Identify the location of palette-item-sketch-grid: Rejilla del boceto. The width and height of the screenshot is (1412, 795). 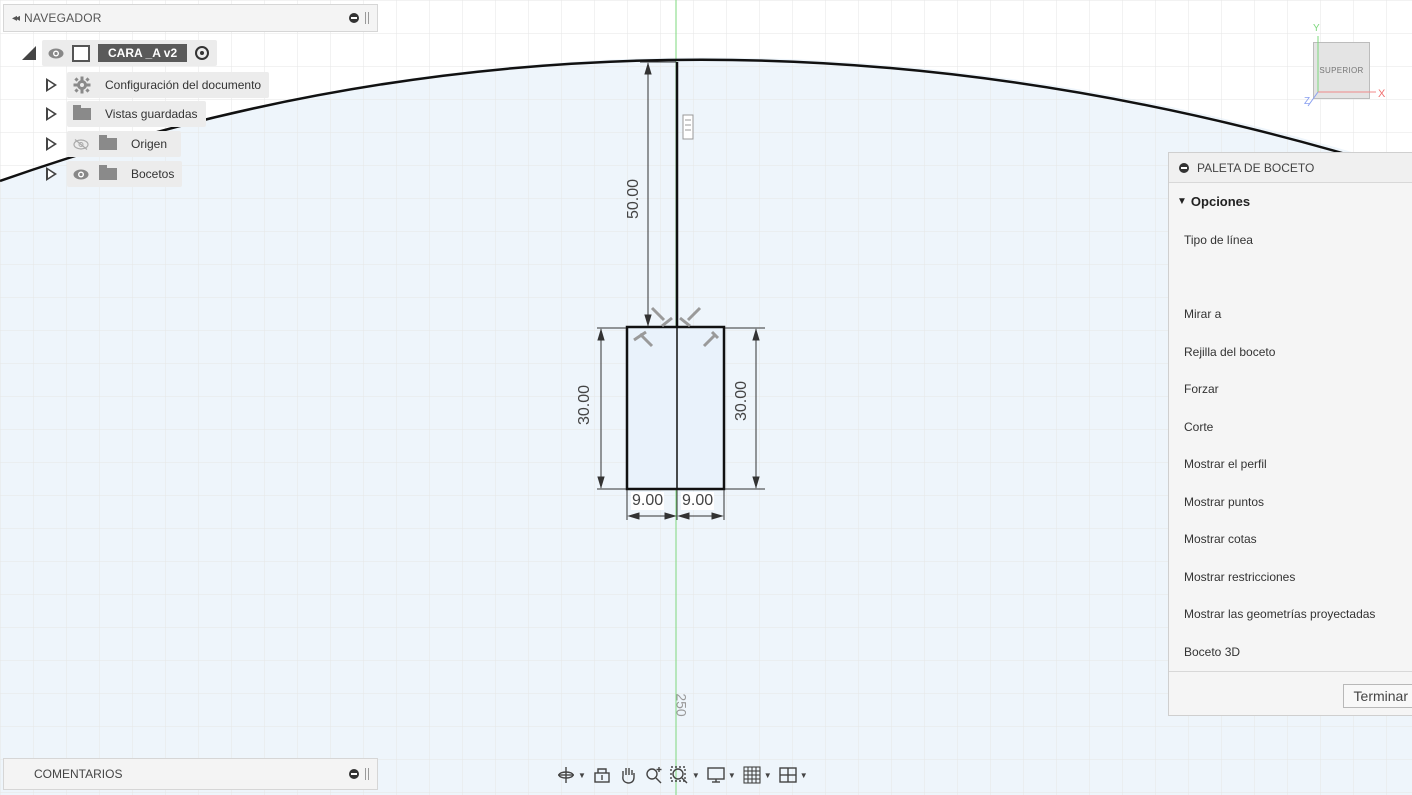
(1229, 352).